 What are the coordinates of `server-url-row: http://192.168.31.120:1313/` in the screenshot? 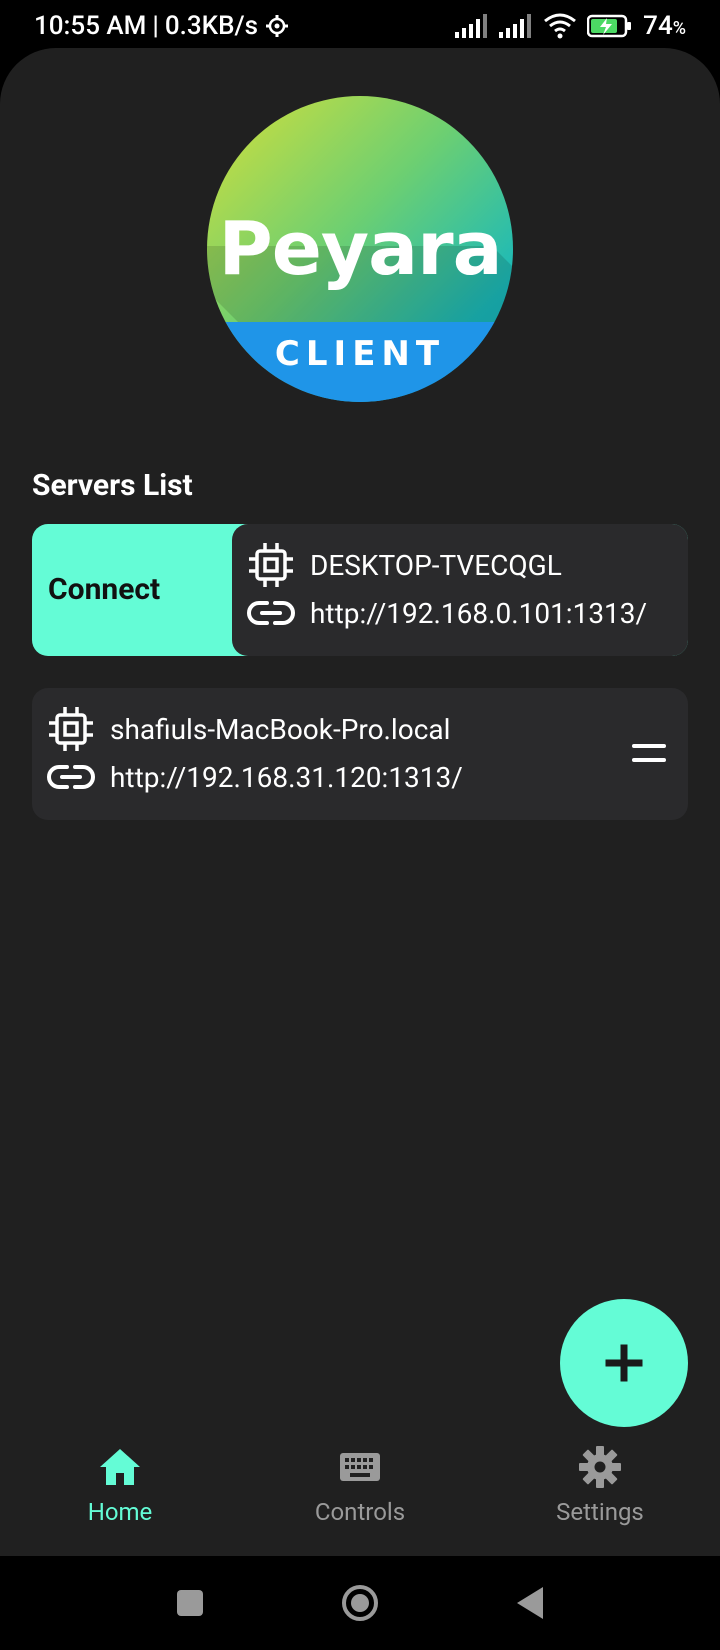 It's located at (254, 777).